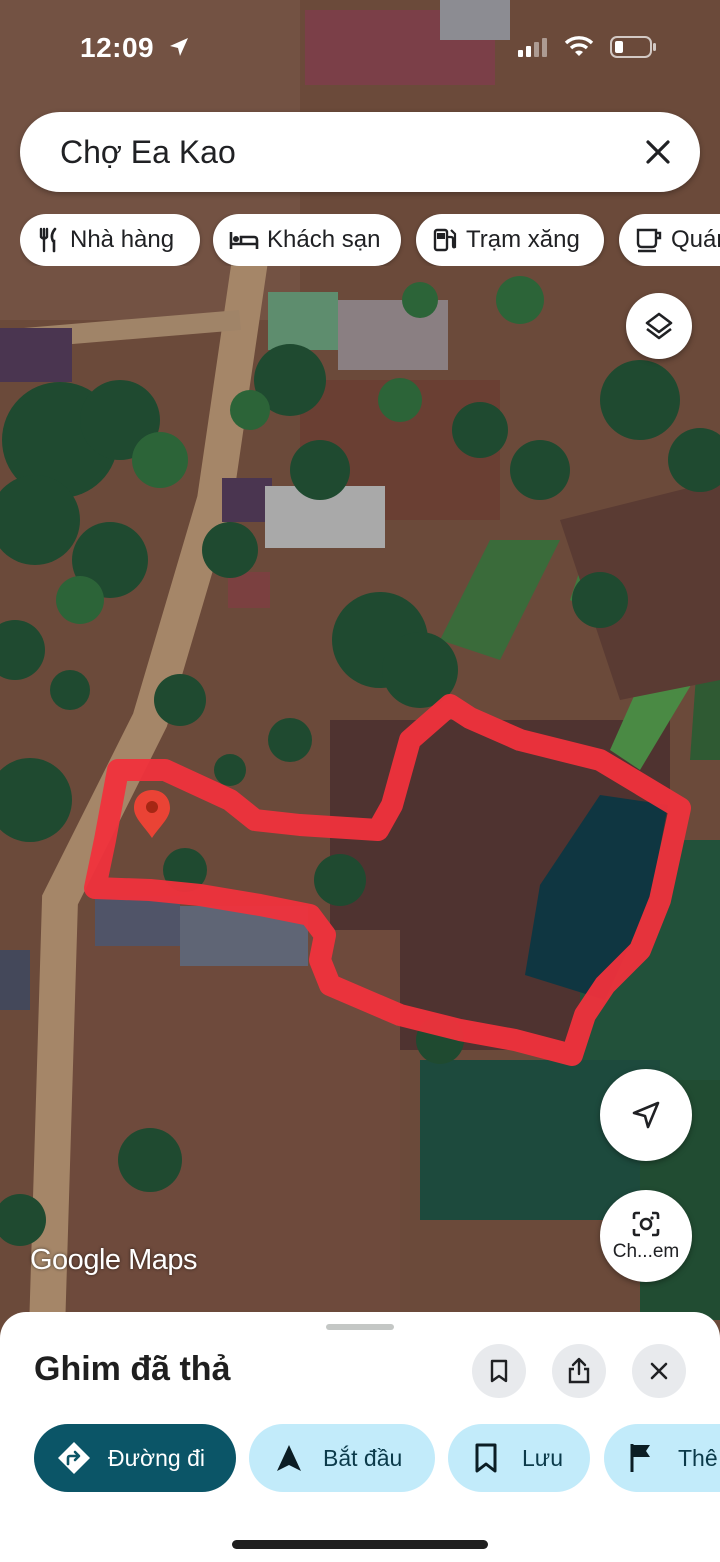 The image size is (720, 1562). What do you see at coordinates (289, 1458) in the screenshot?
I see `navigation-icon` at bounding box center [289, 1458].